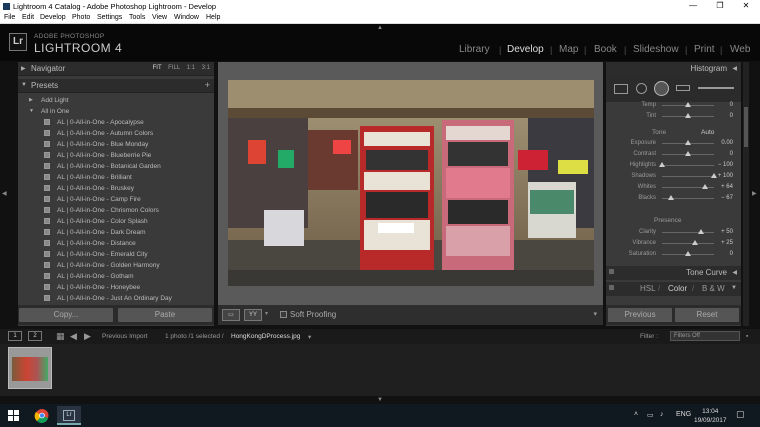 This screenshot has height=427, width=760. What do you see at coordinates (720, 6) in the screenshot?
I see `maximize-button: ❐` at bounding box center [720, 6].